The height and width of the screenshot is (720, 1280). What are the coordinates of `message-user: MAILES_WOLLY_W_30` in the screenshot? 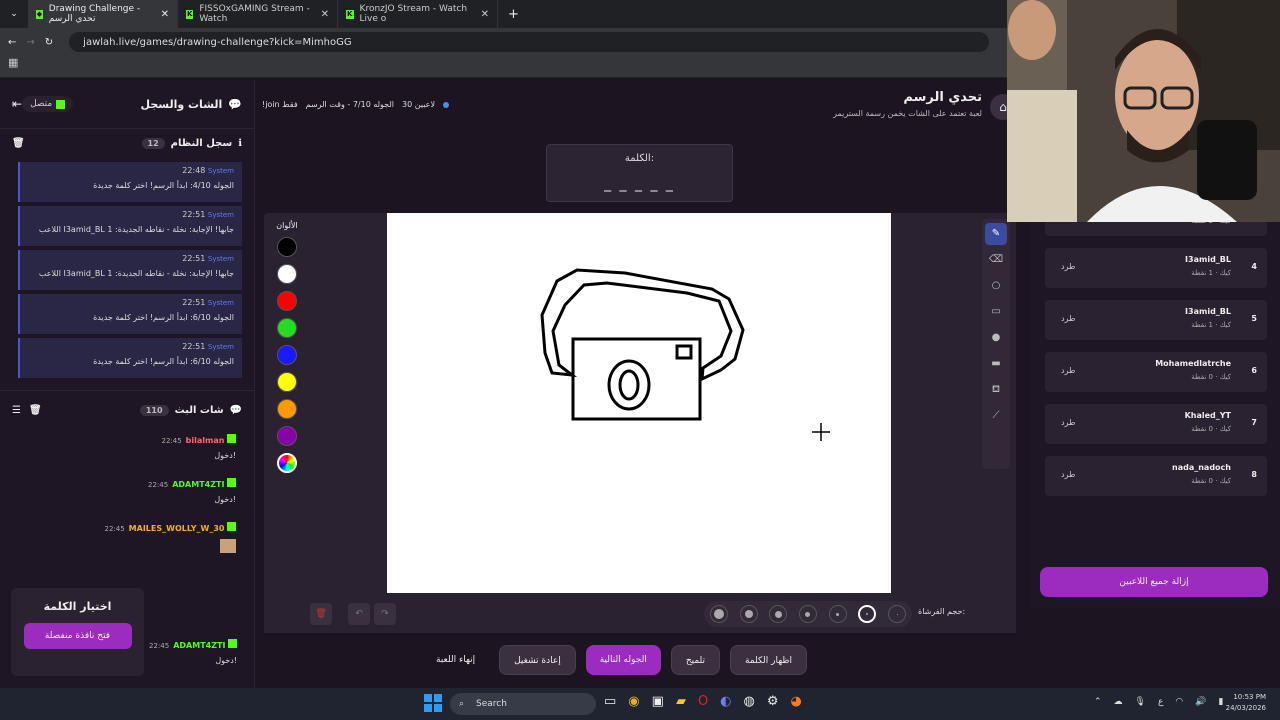 It's located at (176, 528).